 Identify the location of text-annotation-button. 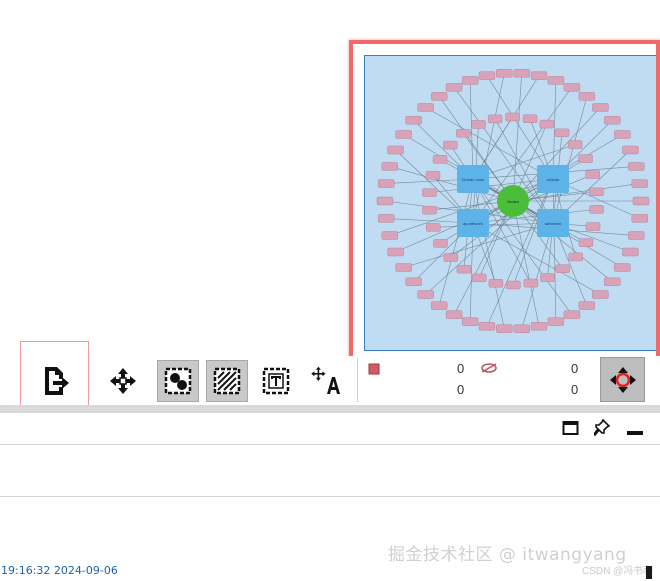
(276, 381).